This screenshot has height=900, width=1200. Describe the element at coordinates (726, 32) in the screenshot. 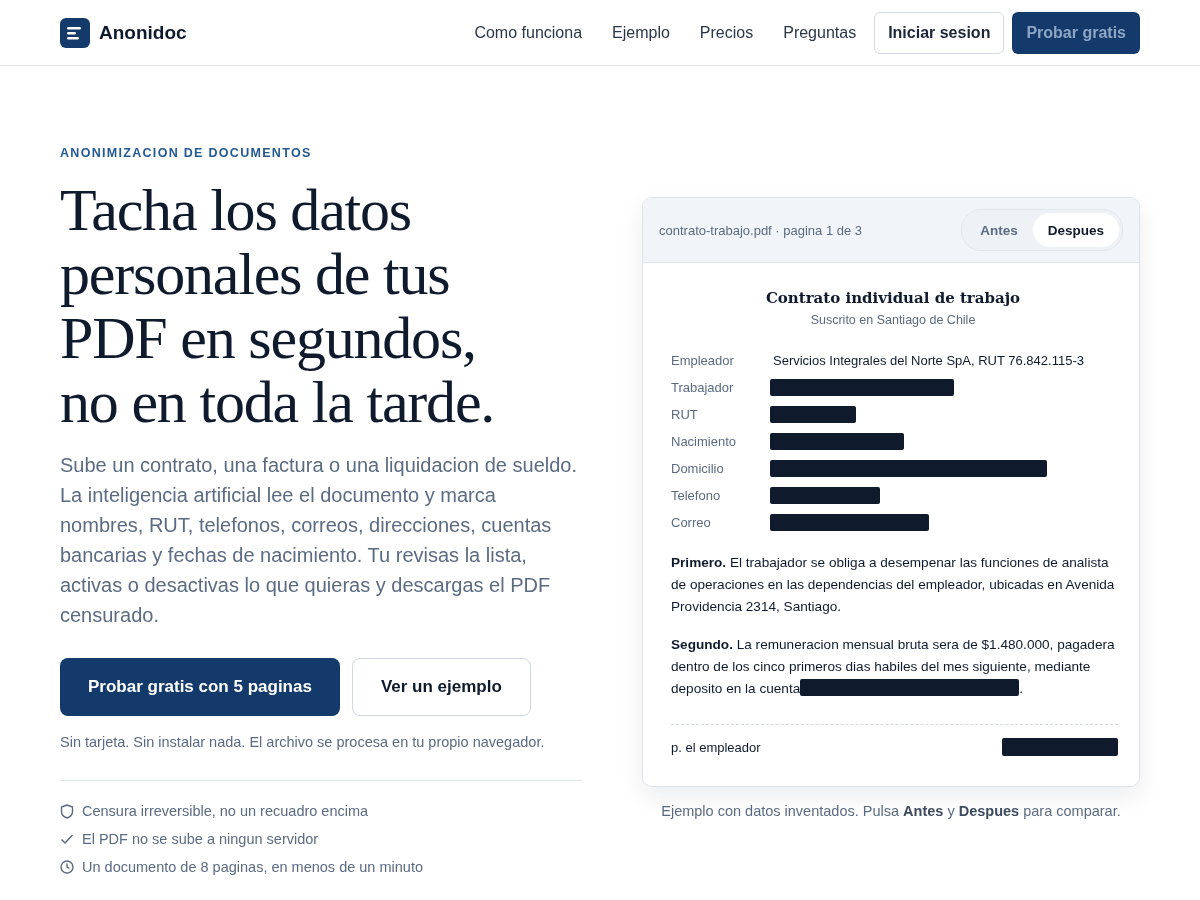

I see `nav-link: Precios` at that location.